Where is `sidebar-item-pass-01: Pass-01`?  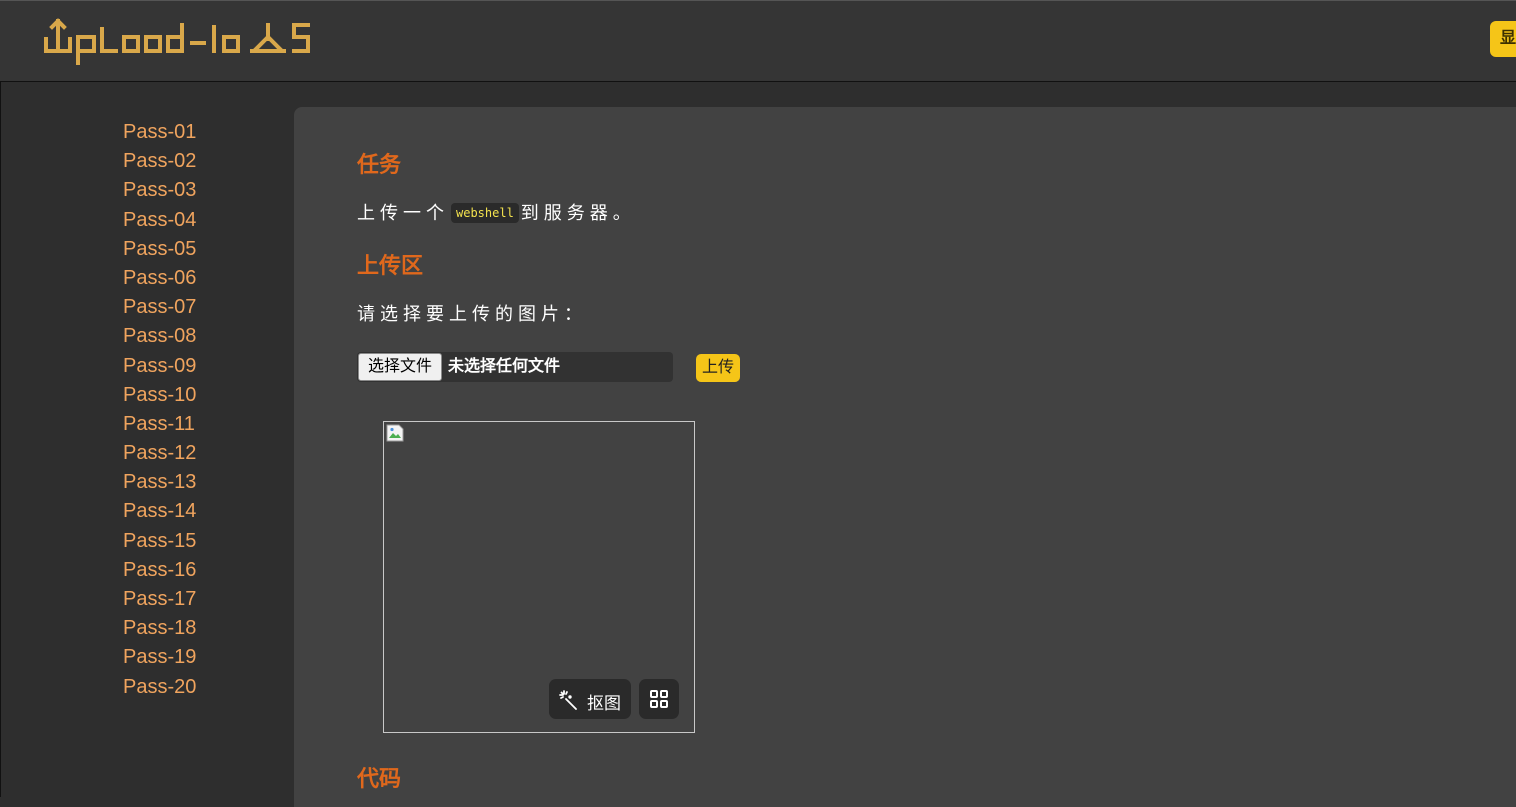 sidebar-item-pass-01: Pass-01 is located at coordinates (159, 134).